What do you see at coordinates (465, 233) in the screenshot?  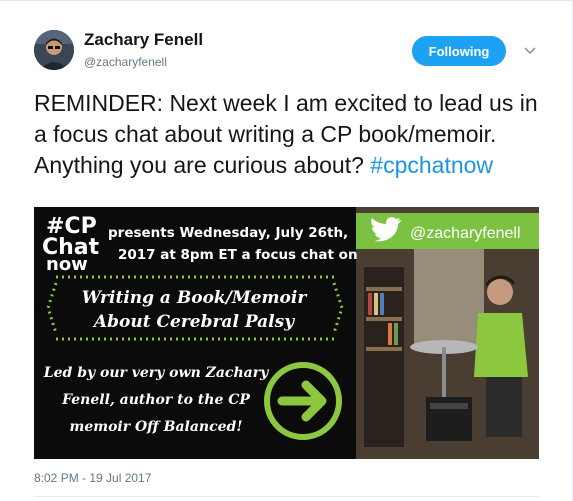 I see `twitter-handle-label: @zacharyfenell` at bounding box center [465, 233].